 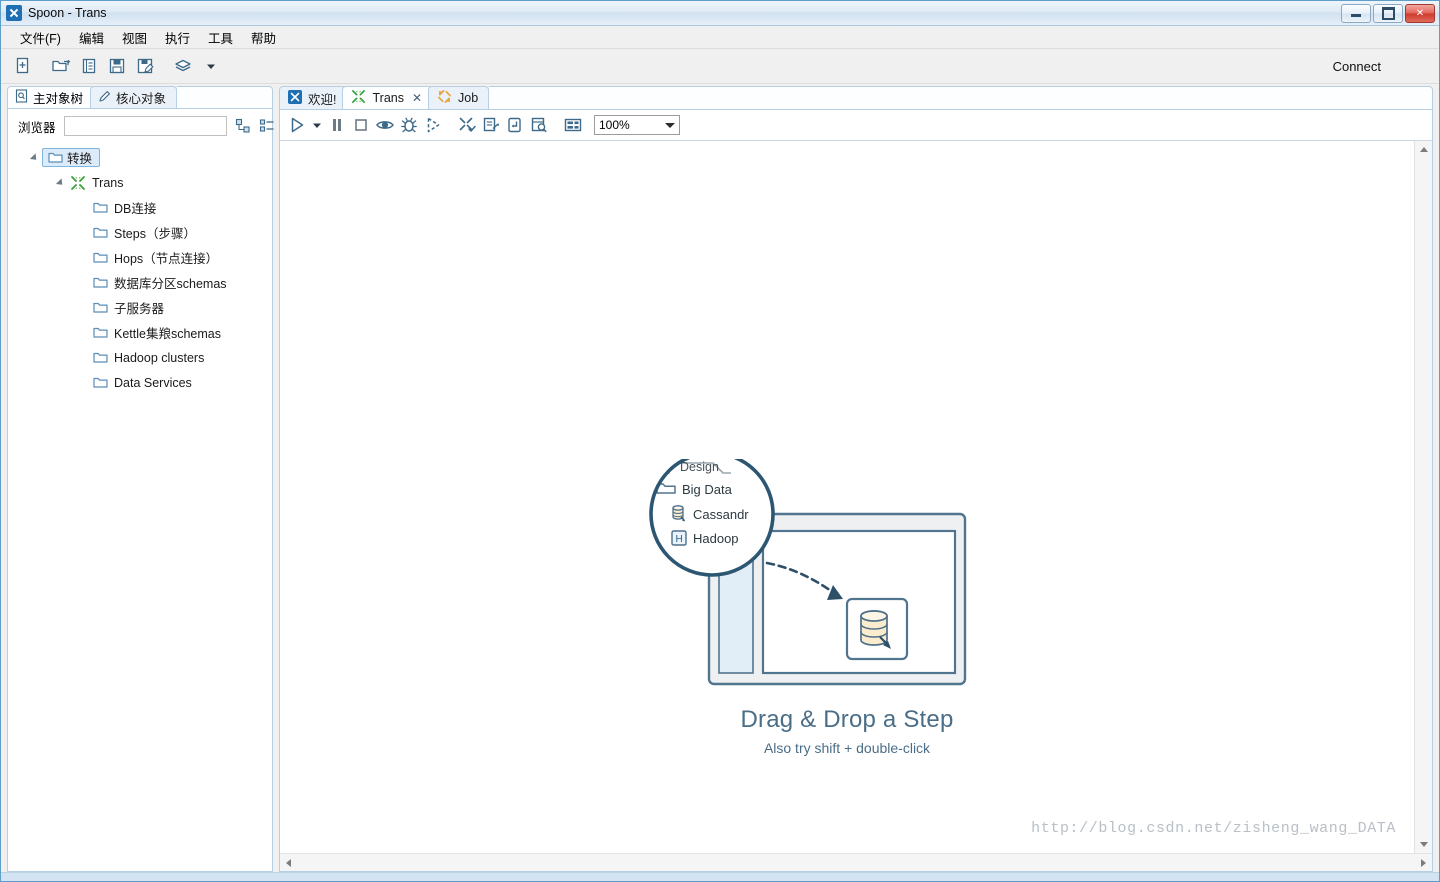 What do you see at coordinates (1423, 862) in the screenshot?
I see `scroll-right-icon` at bounding box center [1423, 862].